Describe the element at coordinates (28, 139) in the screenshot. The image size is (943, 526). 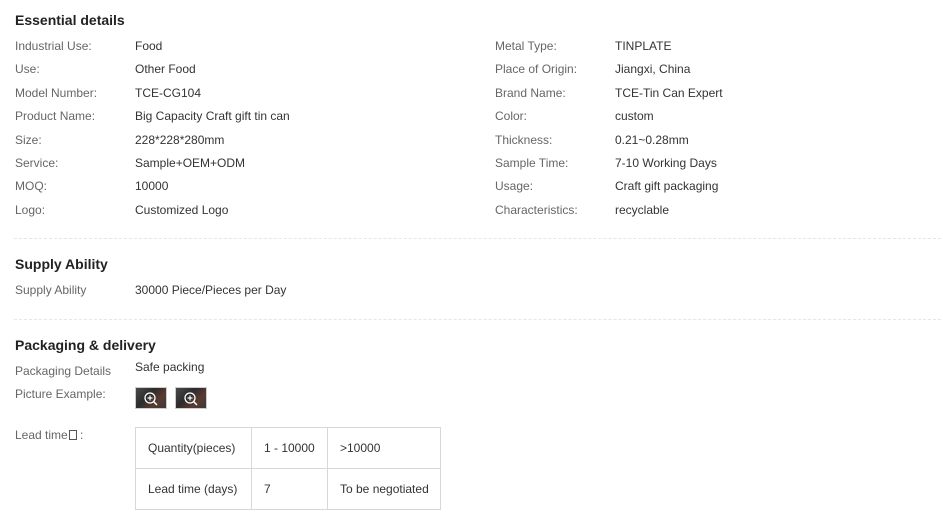
I see `detail-label: Size:` at that location.